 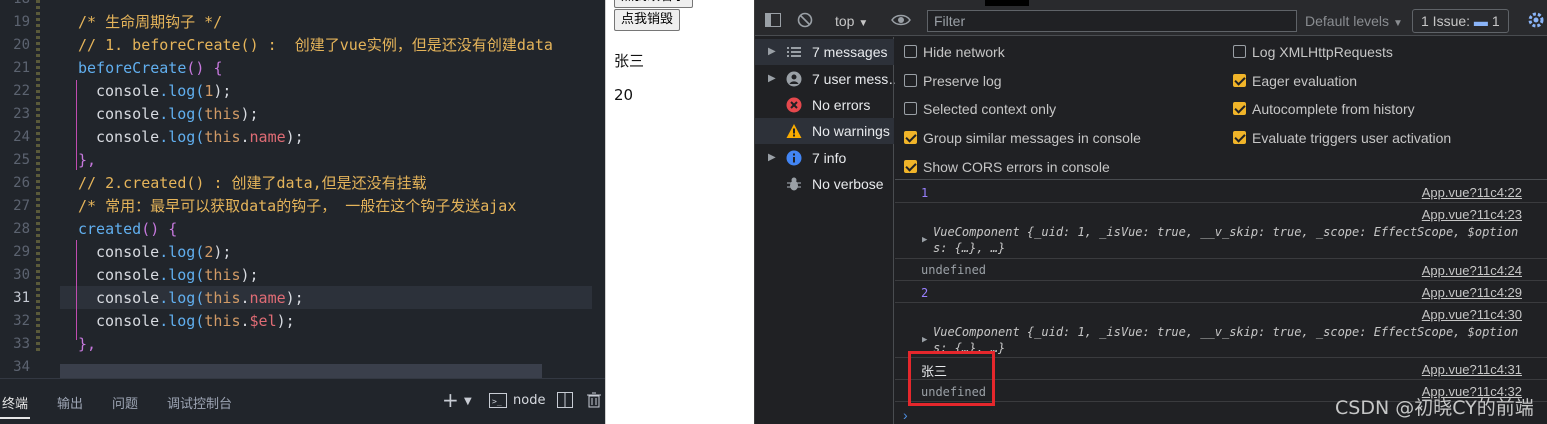 What do you see at coordinates (647, 20) in the screenshot?
I see `destroy-button: 点我销毁` at bounding box center [647, 20].